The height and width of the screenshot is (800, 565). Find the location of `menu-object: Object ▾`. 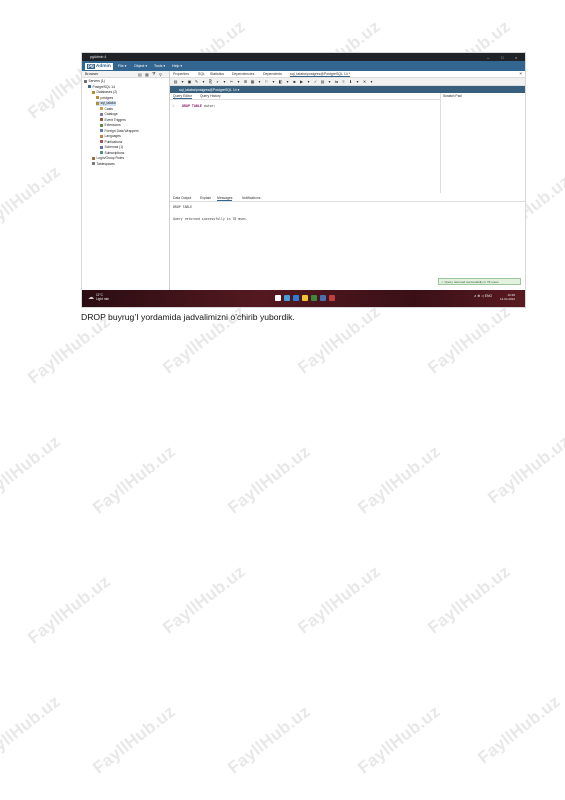

menu-object: Object ▾ is located at coordinates (140, 66).